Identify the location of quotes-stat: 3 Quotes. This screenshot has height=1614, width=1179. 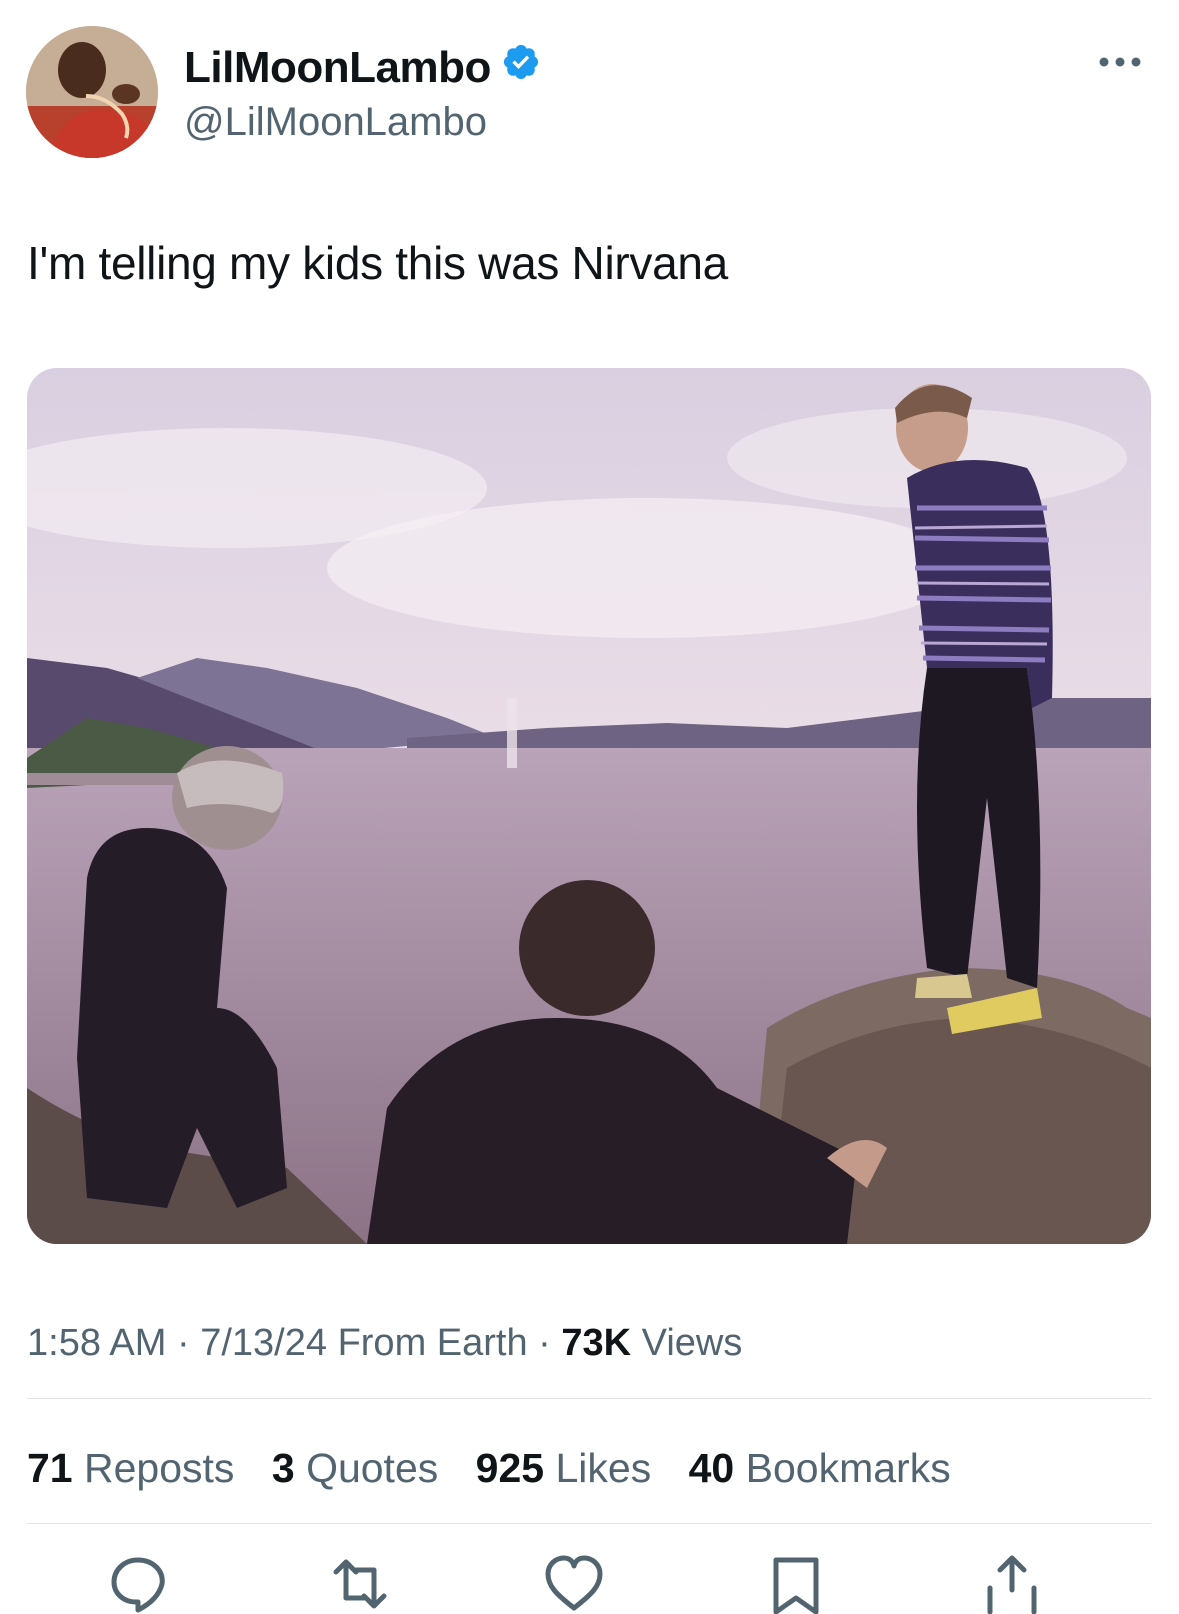
(355, 1468).